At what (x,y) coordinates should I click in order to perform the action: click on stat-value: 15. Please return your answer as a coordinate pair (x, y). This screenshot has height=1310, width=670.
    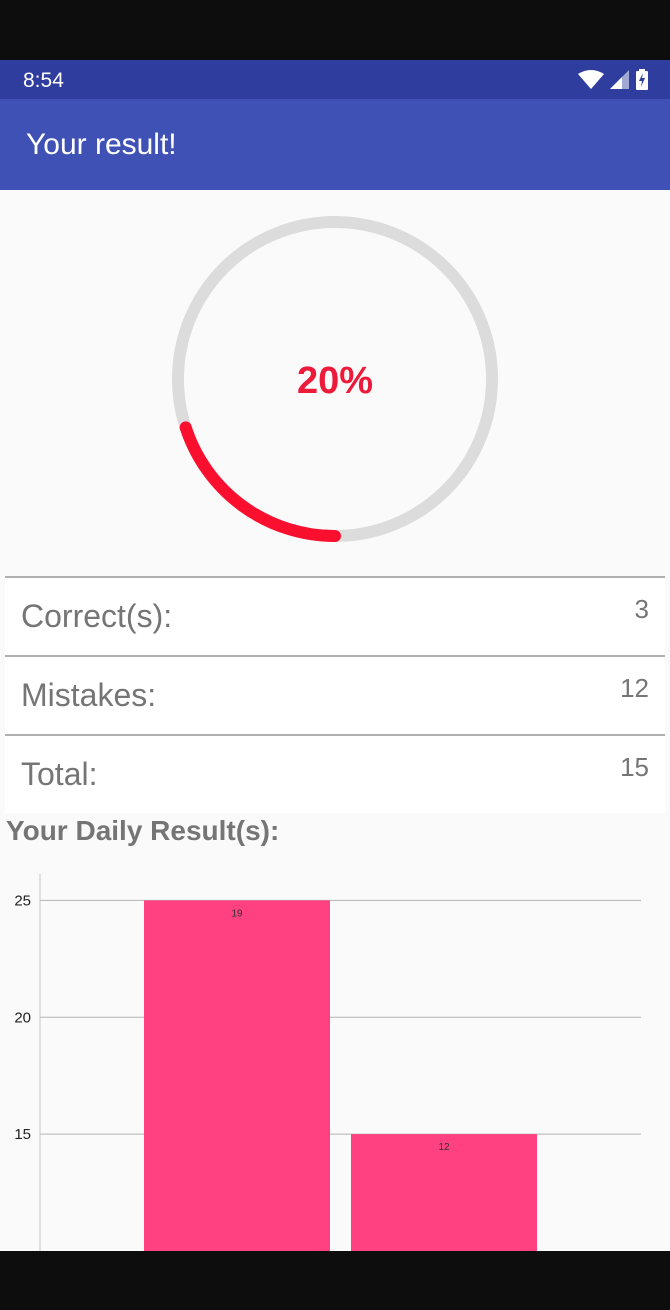
    Looking at the image, I should click on (634, 767).